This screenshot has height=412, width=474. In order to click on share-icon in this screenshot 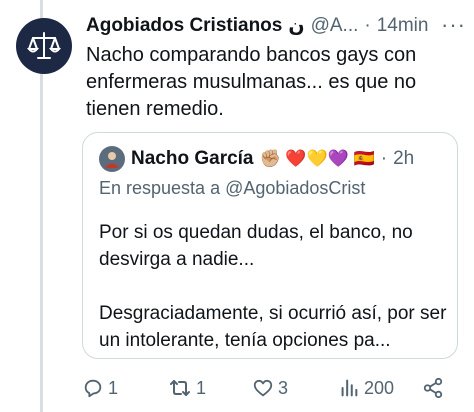, I will do `click(433, 388)`.